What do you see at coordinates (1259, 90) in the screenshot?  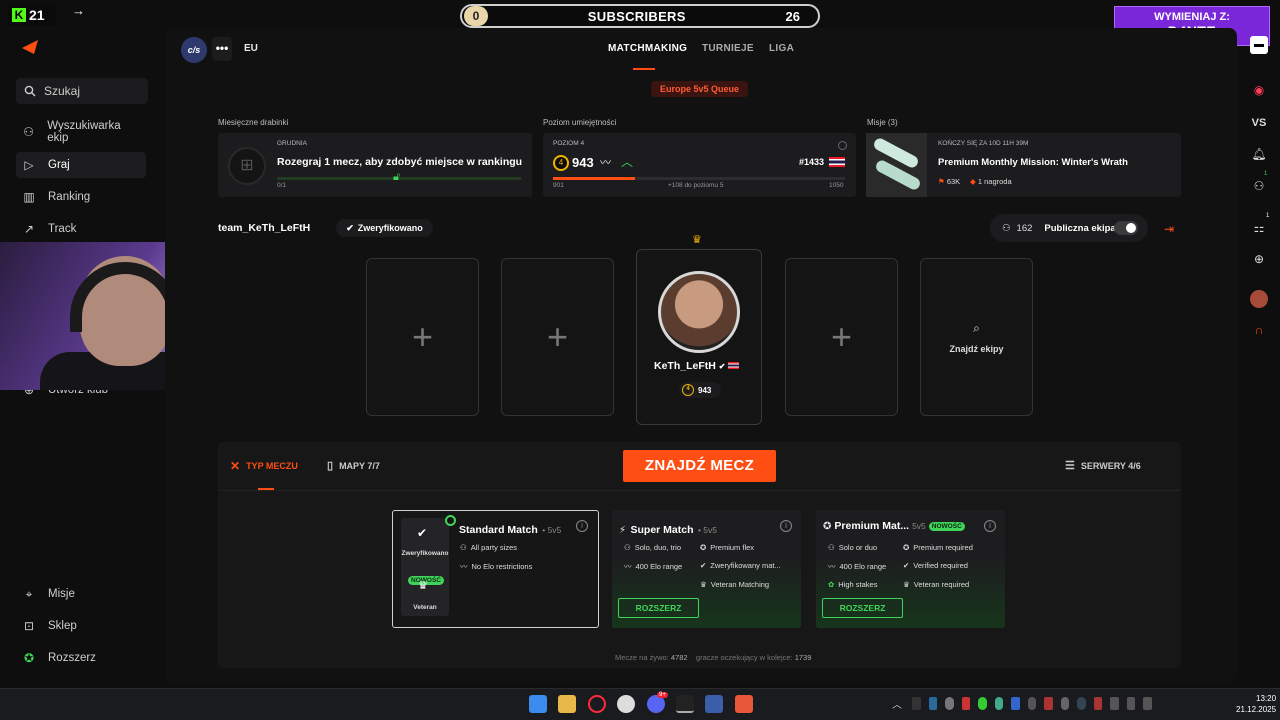 I see `music-icon: ◉` at bounding box center [1259, 90].